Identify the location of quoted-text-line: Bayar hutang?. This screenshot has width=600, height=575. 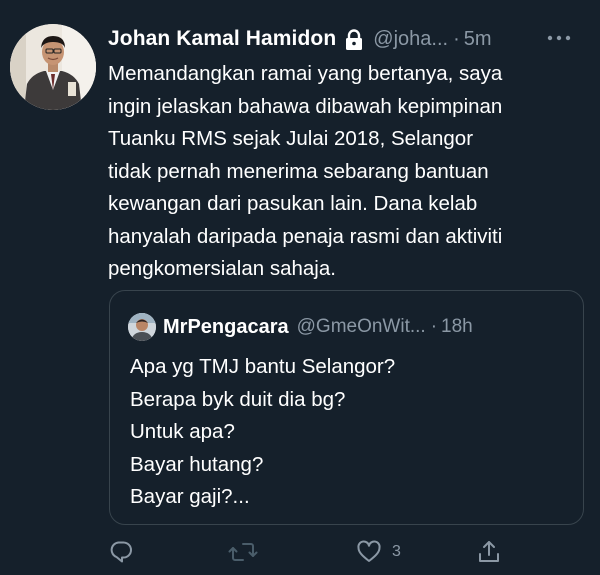
(197, 464).